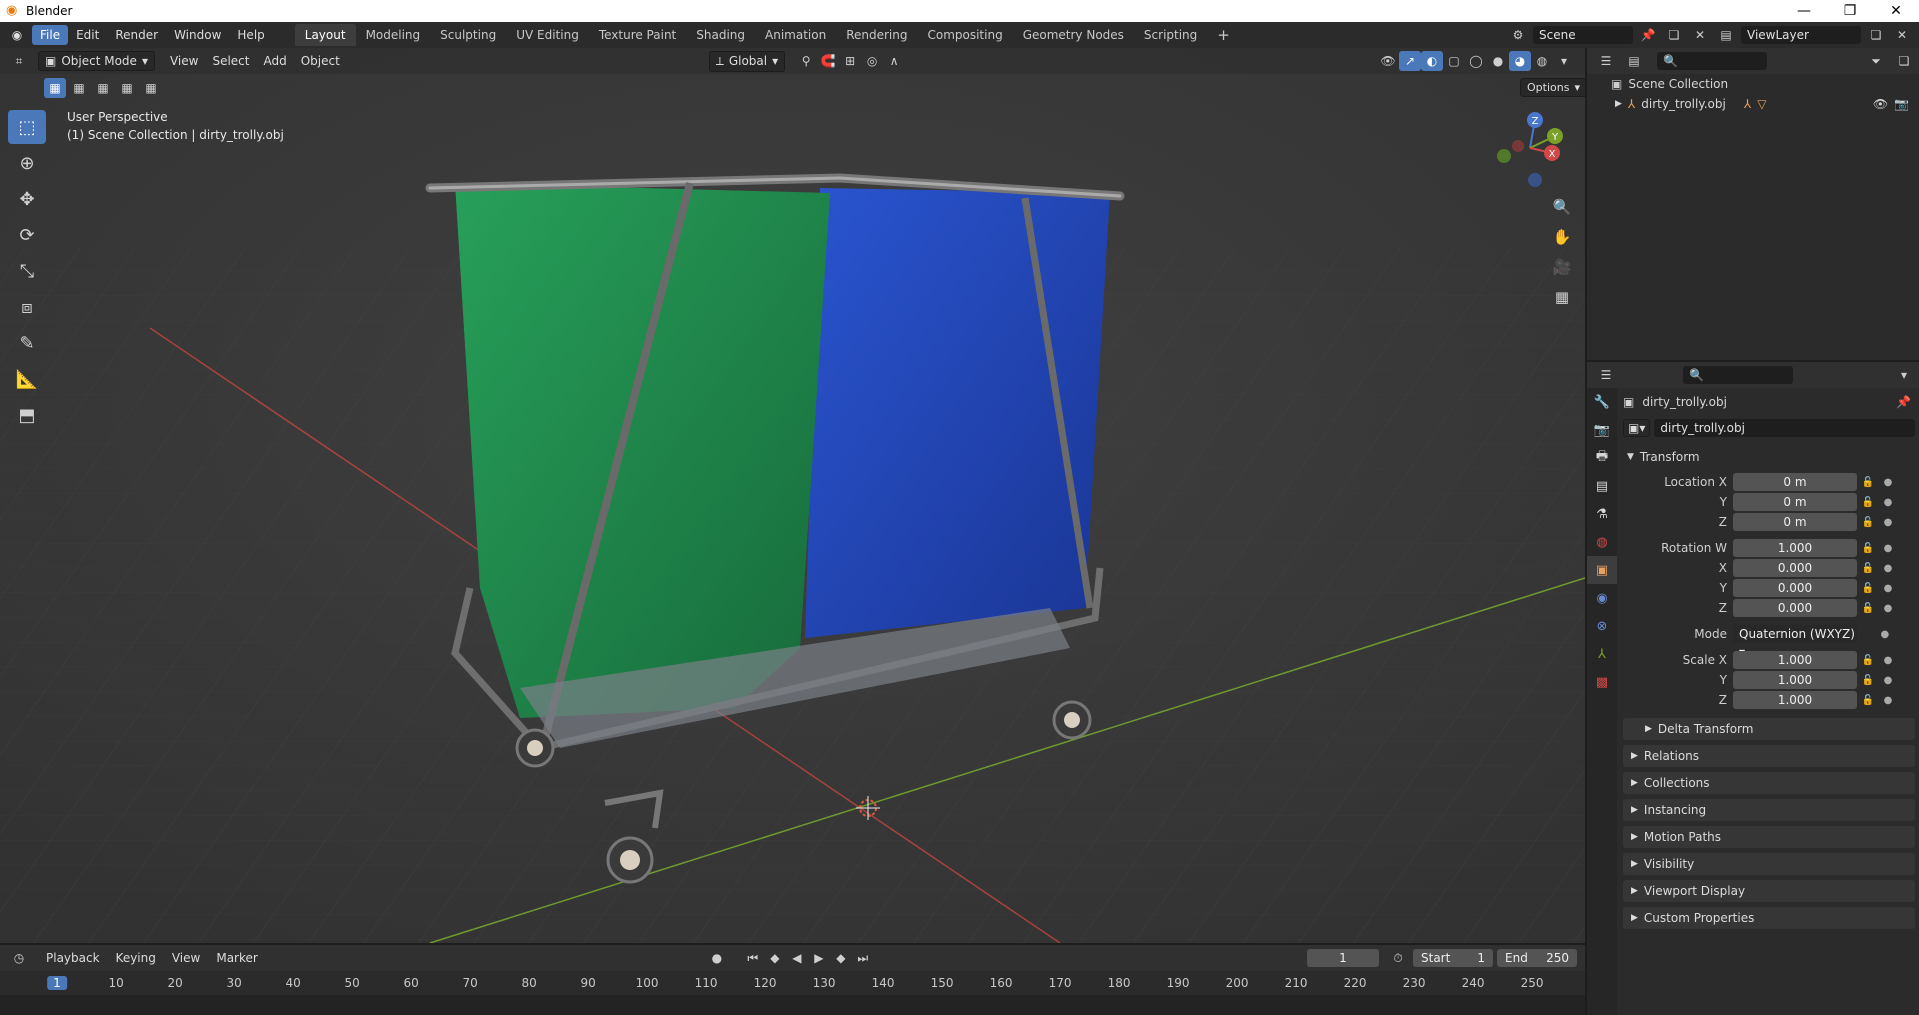 The height and width of the screenshot is (1015, 1919). I want to click on solid-shading-icon: ●, so click(1498, 61).